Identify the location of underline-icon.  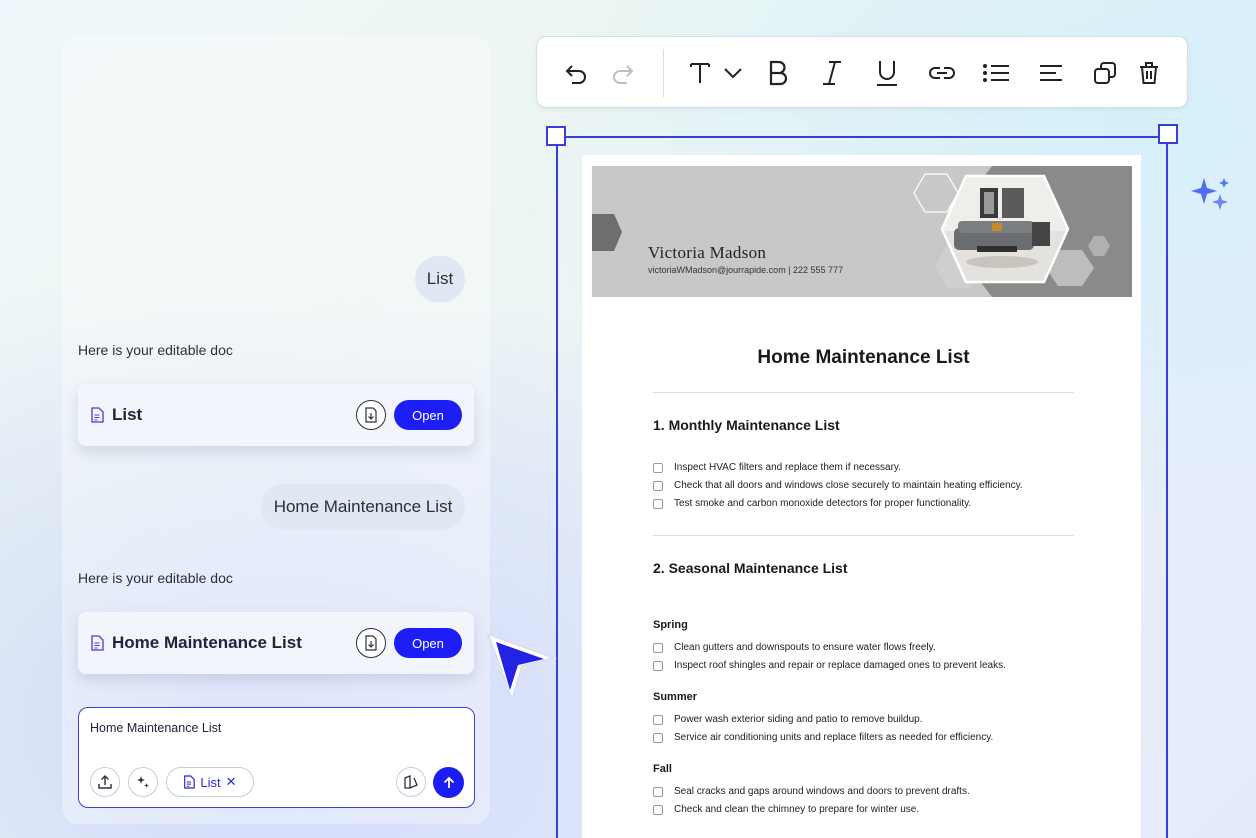
(887, 73).